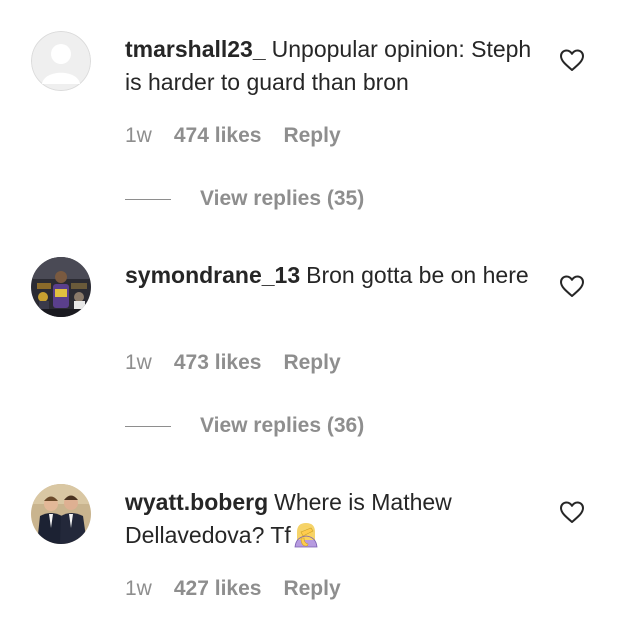  I want to click on comment-meta: 1w 427 likes Reply, so click(244, 589).